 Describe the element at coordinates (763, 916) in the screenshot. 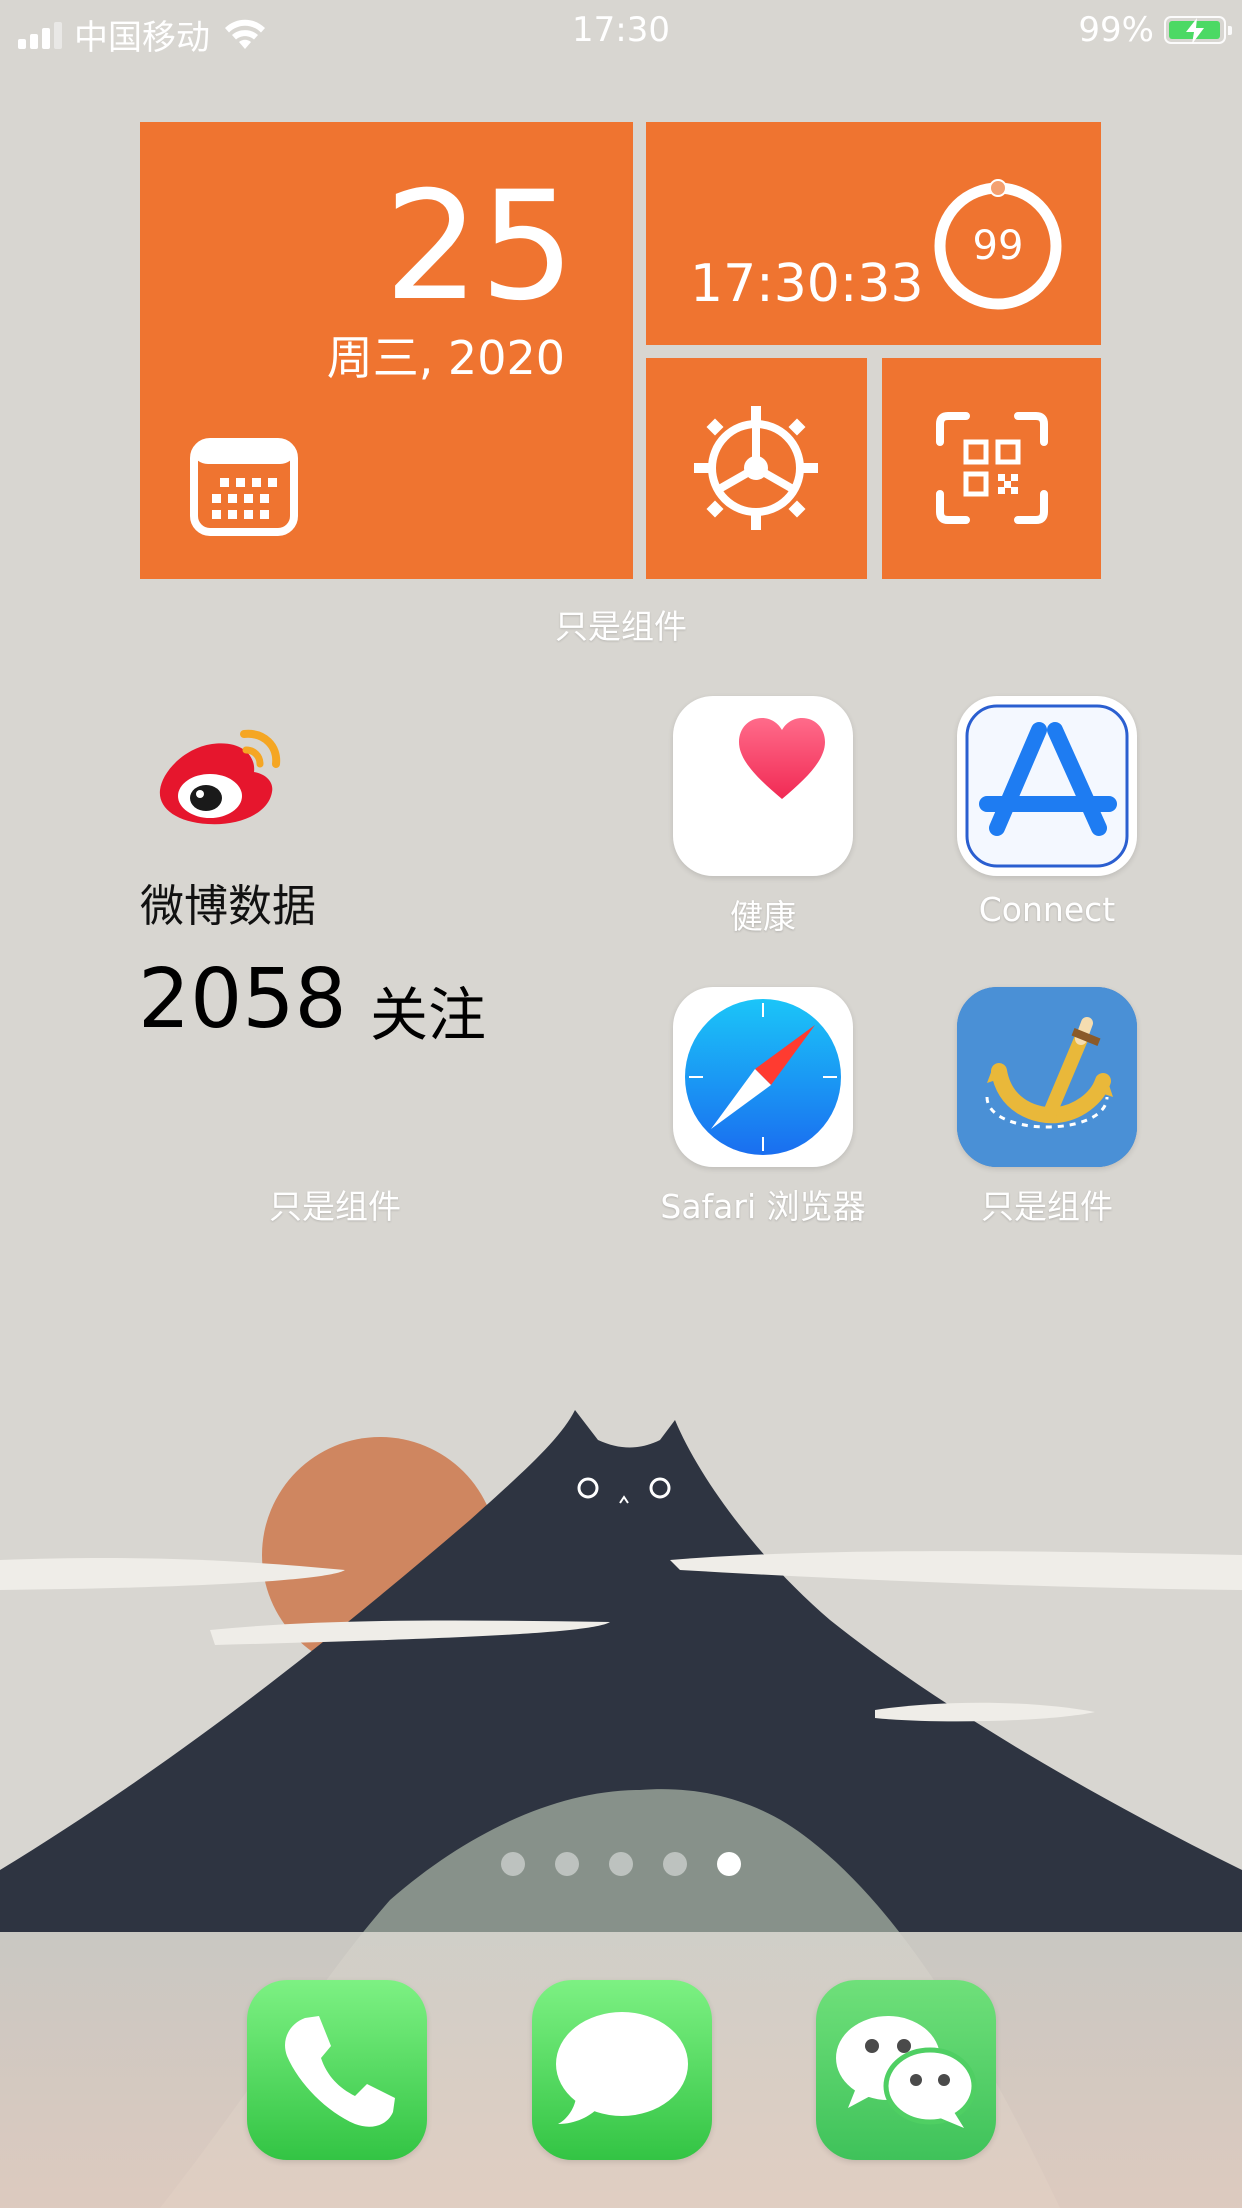

I see `app-health-label: 健康` at that location.